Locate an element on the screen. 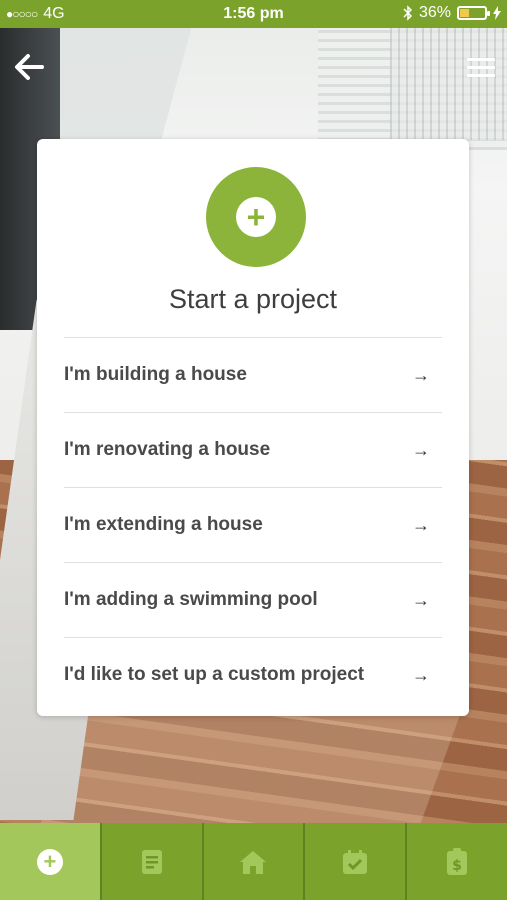  battery-icon is located at coordinates (473, 13).